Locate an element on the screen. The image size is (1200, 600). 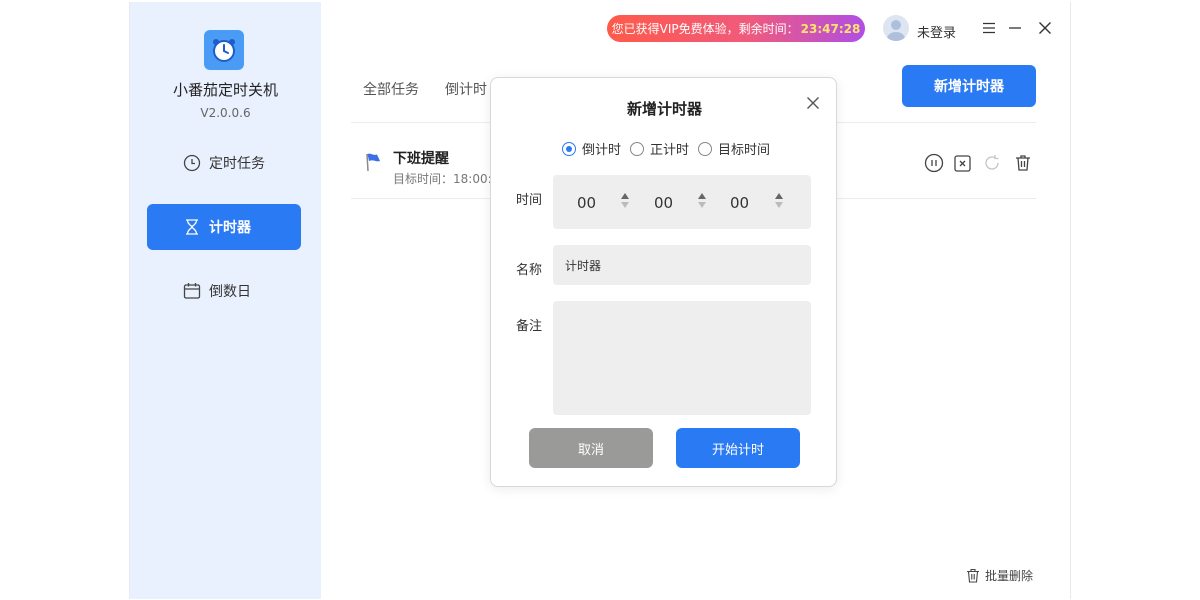
close-window-icon is located at coordinates (1045, 28).